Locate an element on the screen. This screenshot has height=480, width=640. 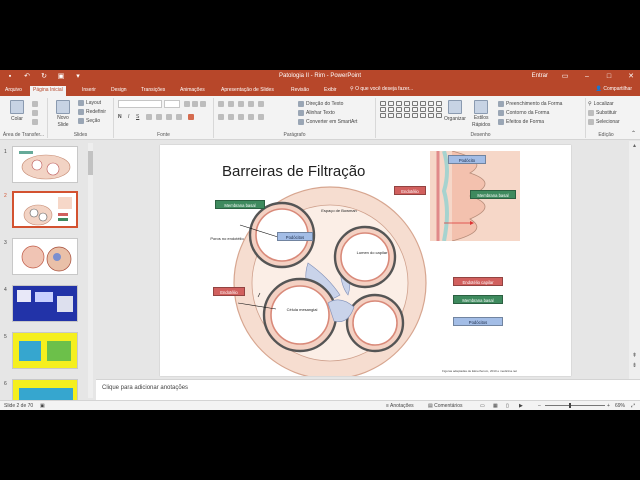
cut-button is located at coordinates (35, 104).